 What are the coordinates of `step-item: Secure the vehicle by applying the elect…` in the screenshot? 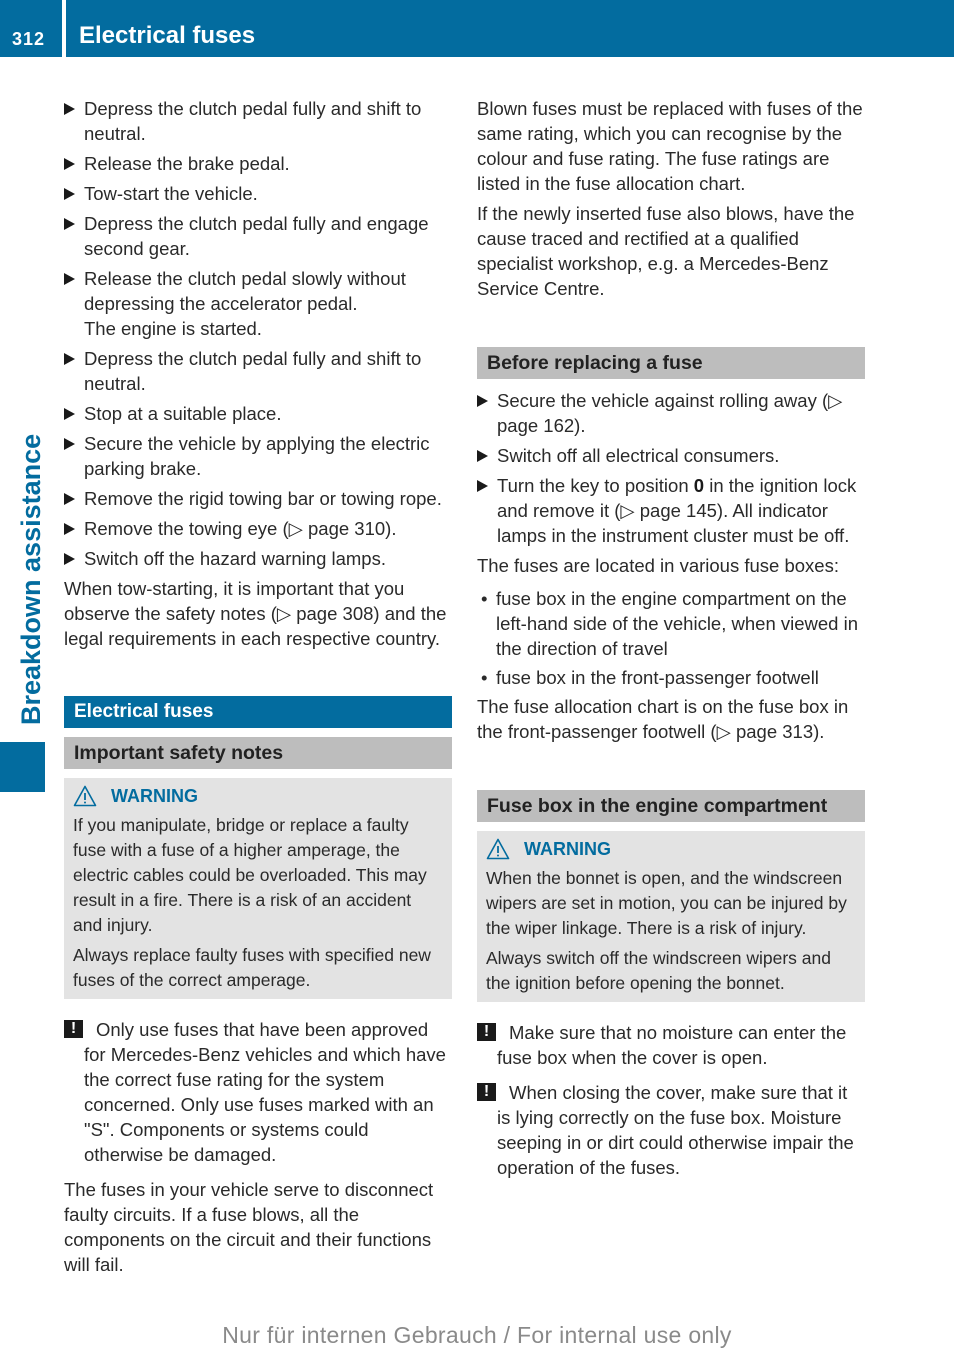 It's located at (258, 456).